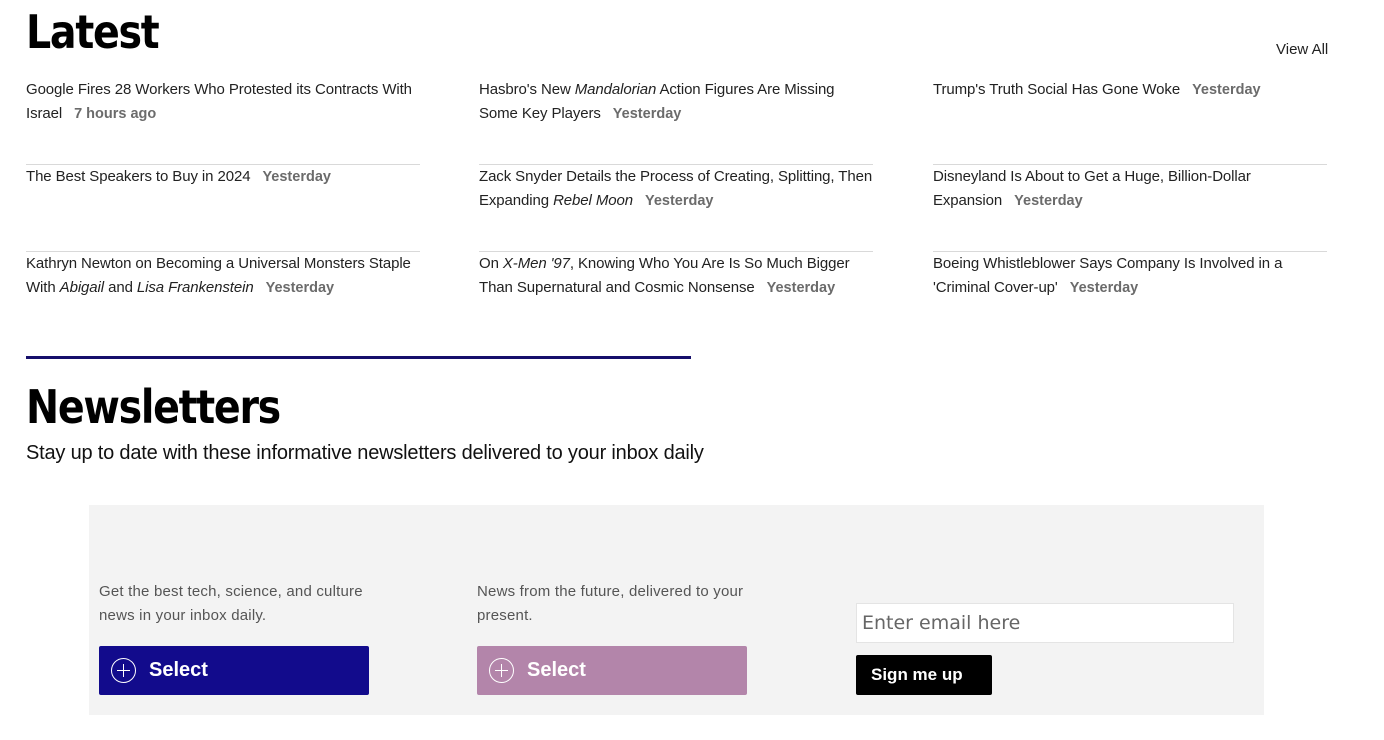 The image size is (1384, 740). I want to click on article-headline-link: The Best Speakers to Buy in 2024, so click(138, 176).